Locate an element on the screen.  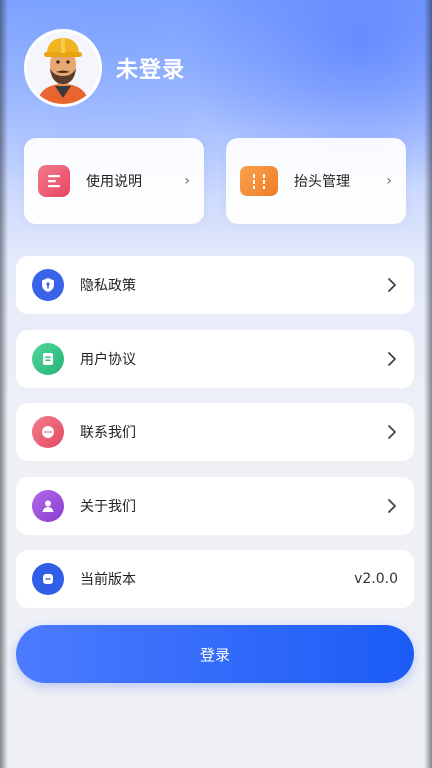
chat-bubble-icon is located at coordinates (48, 432).